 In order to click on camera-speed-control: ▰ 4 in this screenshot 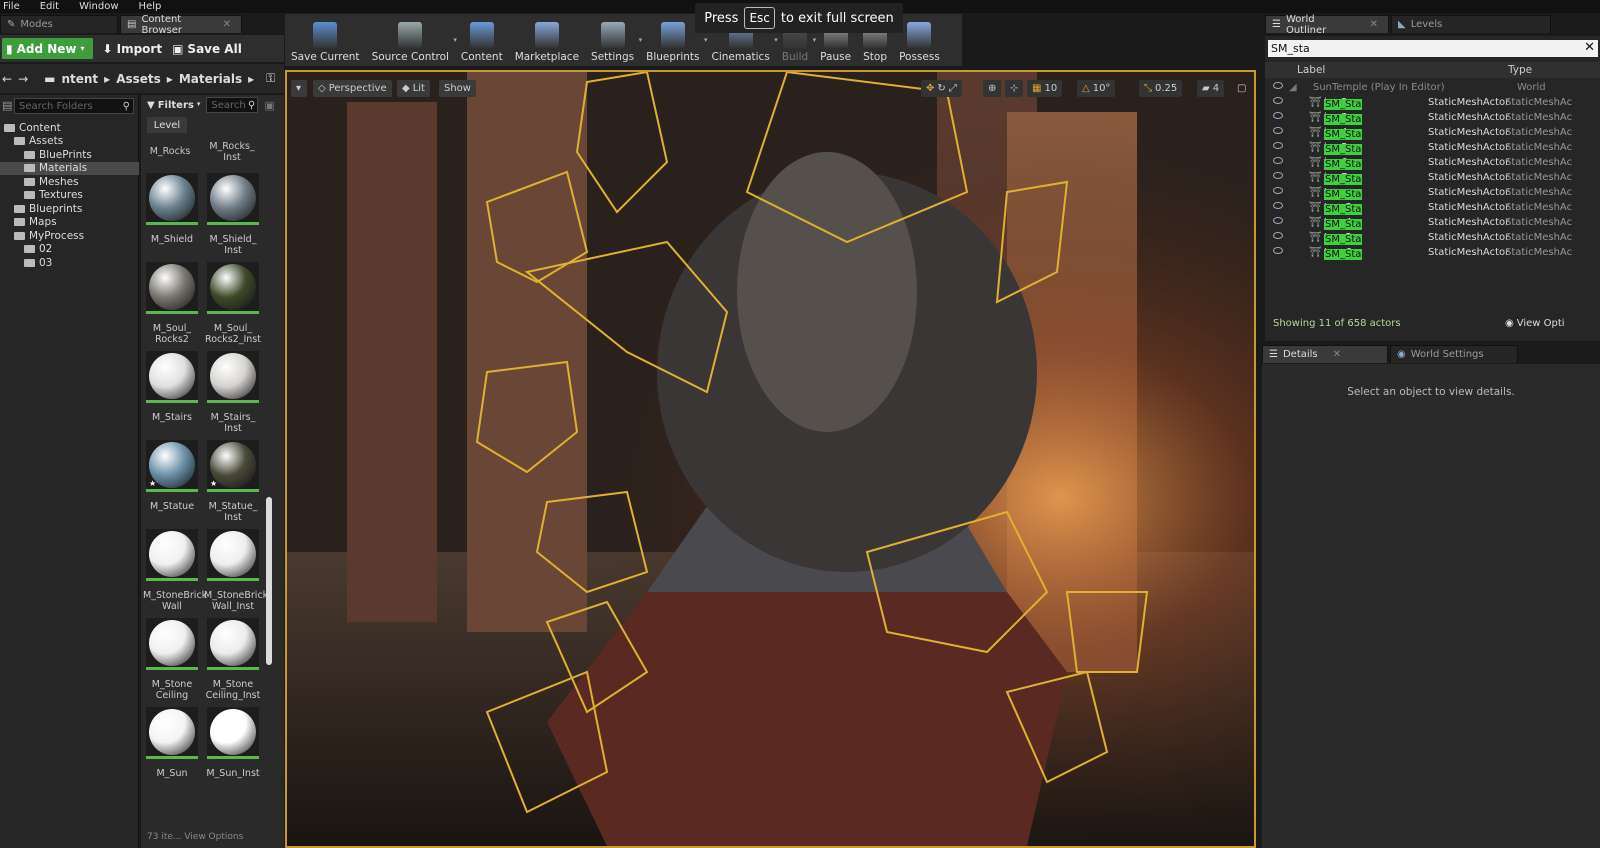, I will do `click(1211, 88)`.